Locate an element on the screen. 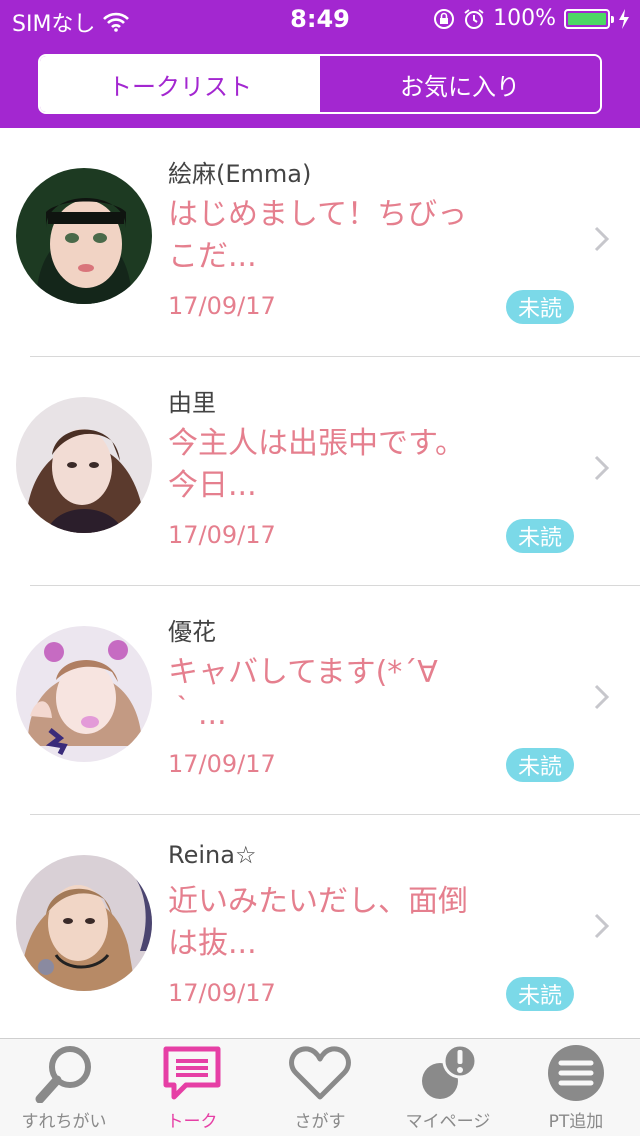 Image resolution: width=640 pixels, height=1136 pixels. tab-mypage: マイページ is located at coordinates (448, 1087).